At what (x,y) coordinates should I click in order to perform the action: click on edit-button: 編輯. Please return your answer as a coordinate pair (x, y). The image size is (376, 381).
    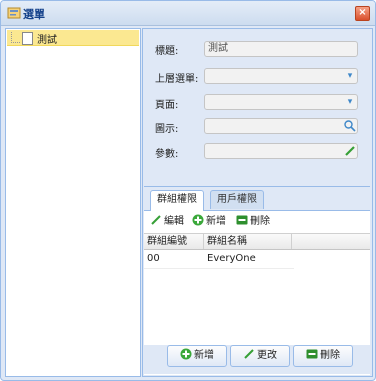
    Looking at the image, I should click on (167, 222).